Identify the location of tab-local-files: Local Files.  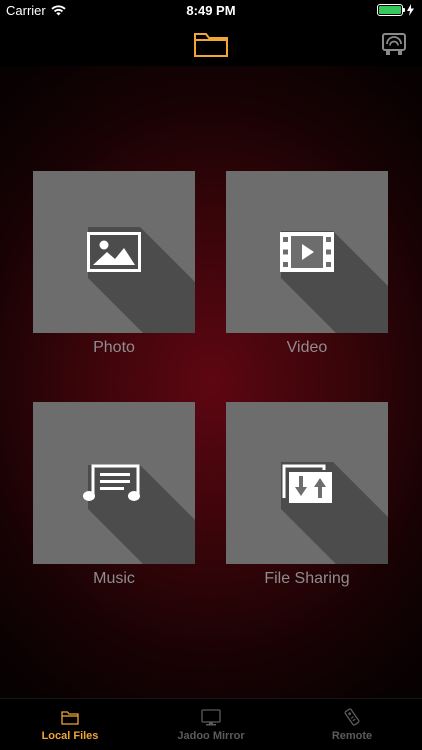
(70, 724).